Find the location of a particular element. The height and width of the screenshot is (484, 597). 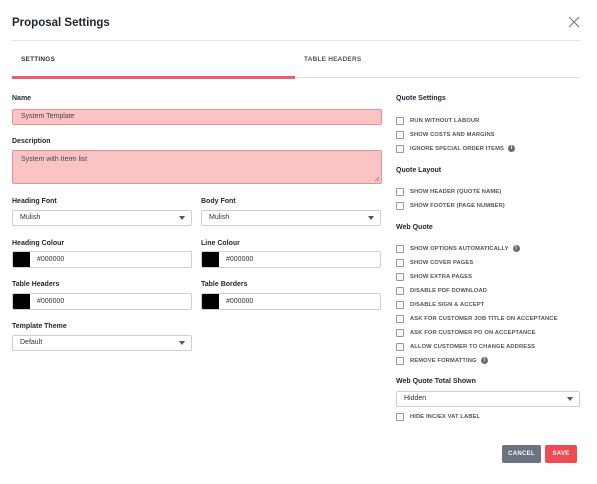

heading-colour-picker: #000000 is located at coordinates (102, 259).